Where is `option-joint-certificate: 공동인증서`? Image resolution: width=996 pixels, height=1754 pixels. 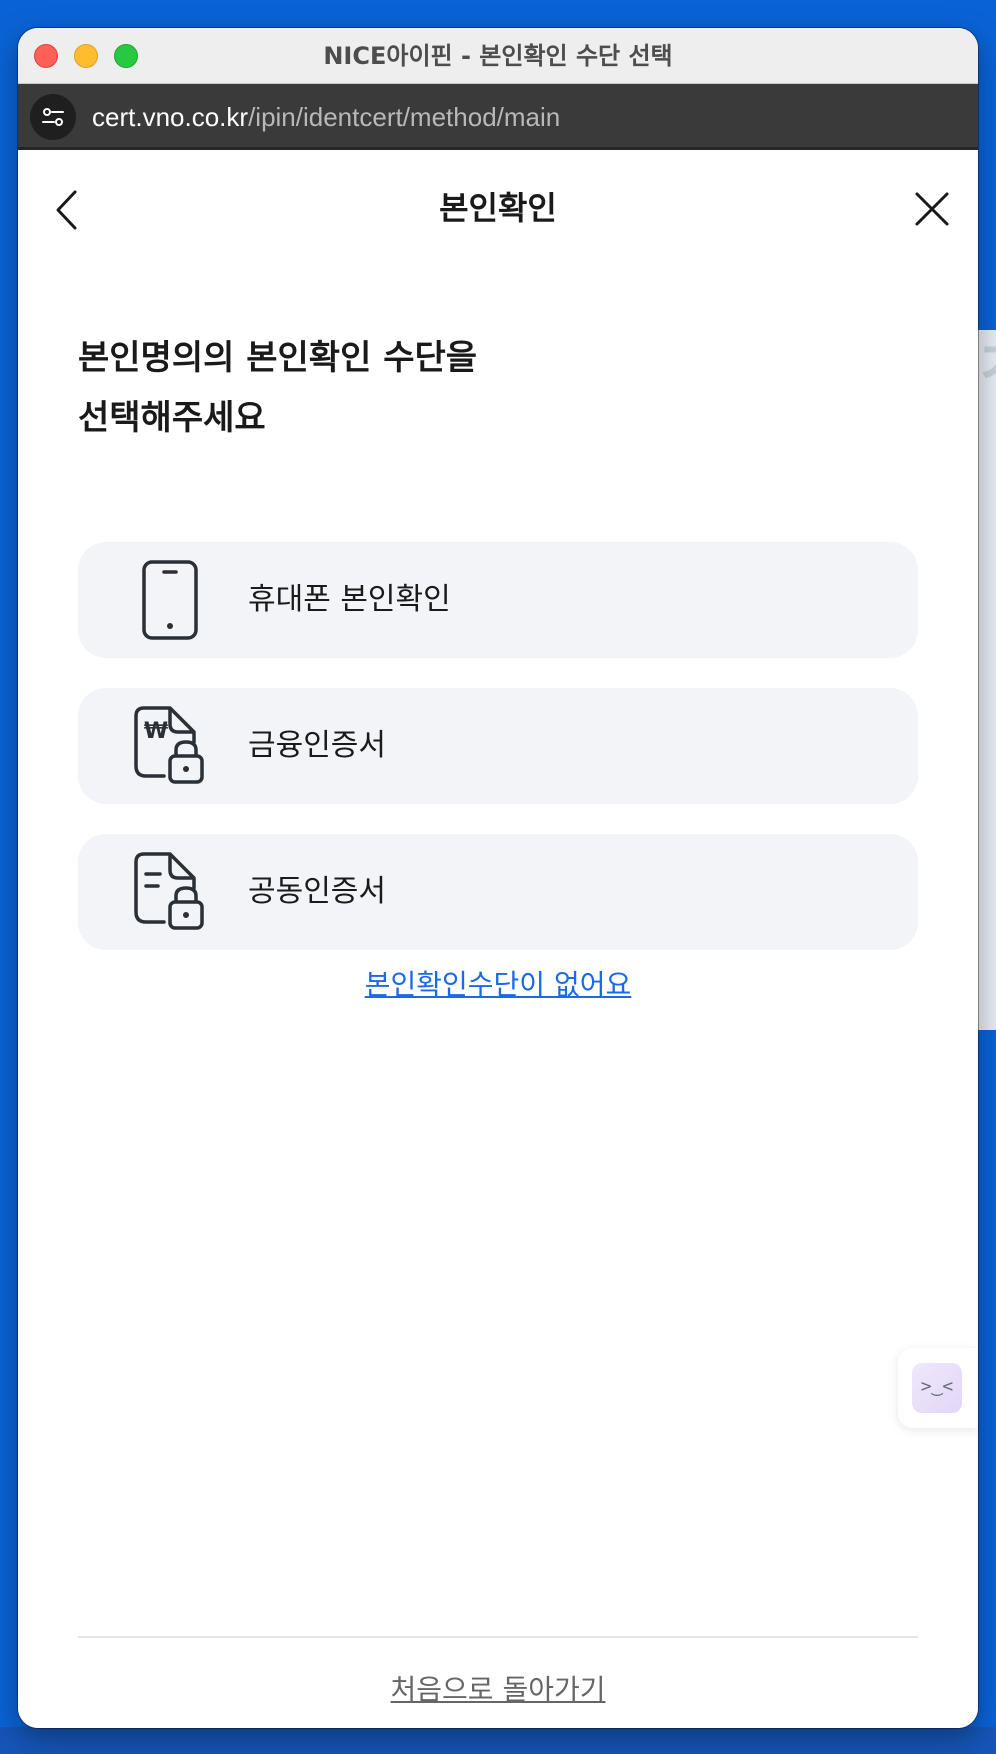 option-joint-certificate: 공동인증서 is located at coordinates (498, 892).